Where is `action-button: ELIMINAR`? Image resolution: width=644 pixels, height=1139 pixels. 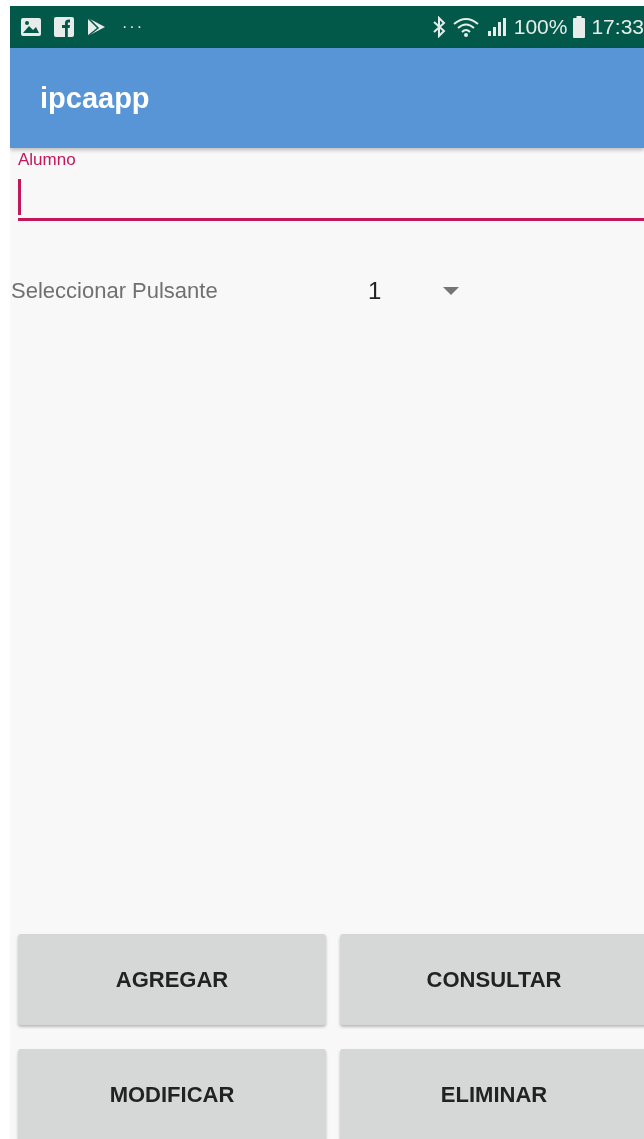 action-button: ELIMINAR is located at coordinates (492, 1094).